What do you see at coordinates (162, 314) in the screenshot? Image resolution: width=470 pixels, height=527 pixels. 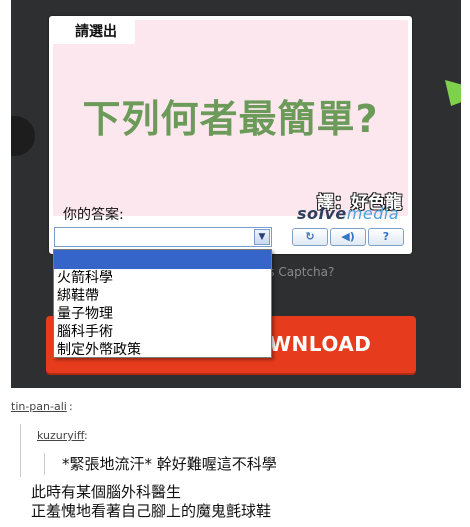 I see `dropdown-option: 量子物理` at bounding box center [162, 314].